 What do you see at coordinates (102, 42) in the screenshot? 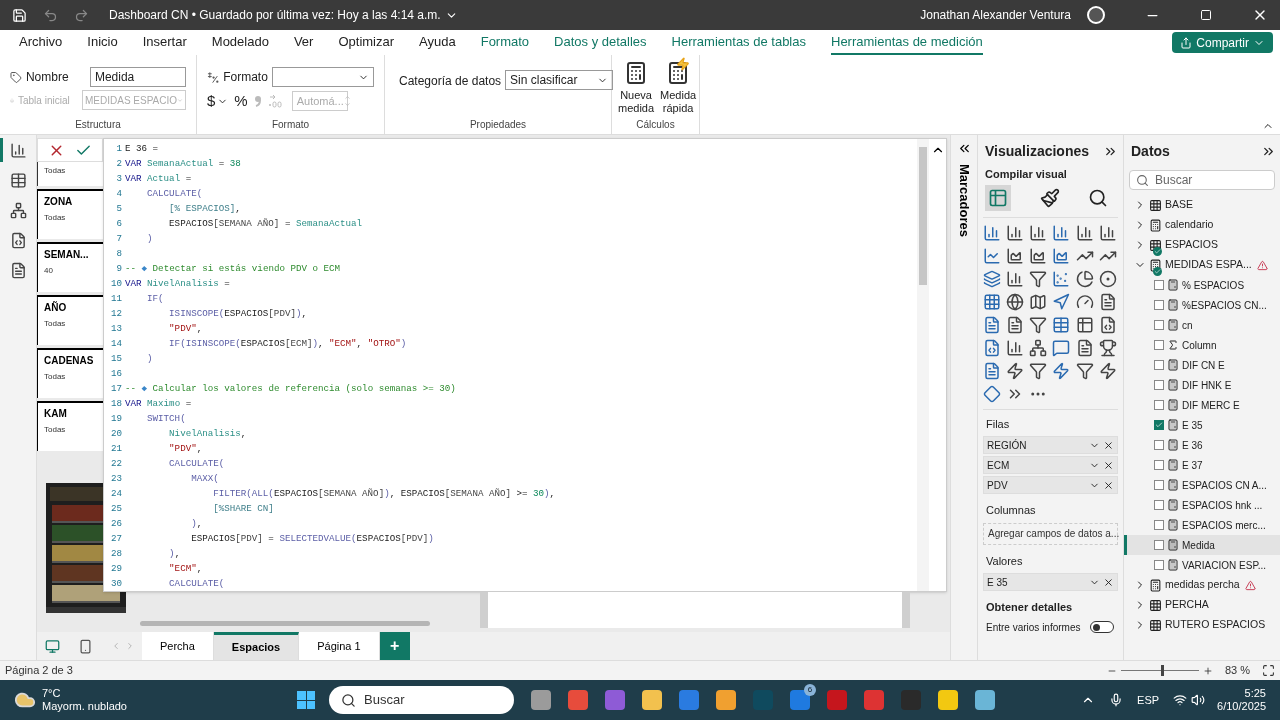
I see `menu-tab: Inicio` at bounding box center [102, 42].